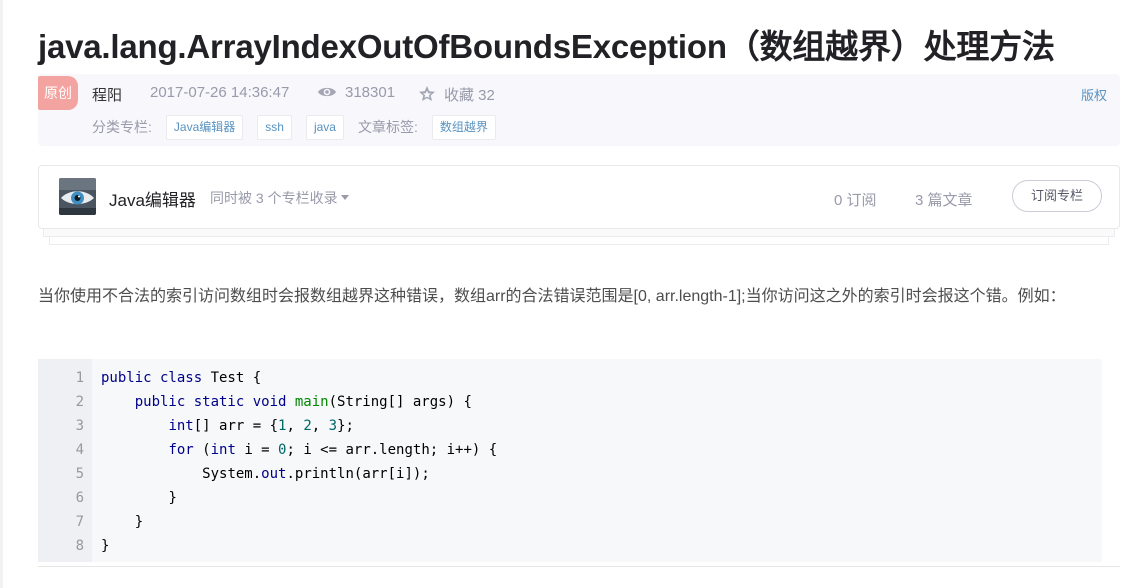  I want to click on line-number: 5, so click(79, 474).